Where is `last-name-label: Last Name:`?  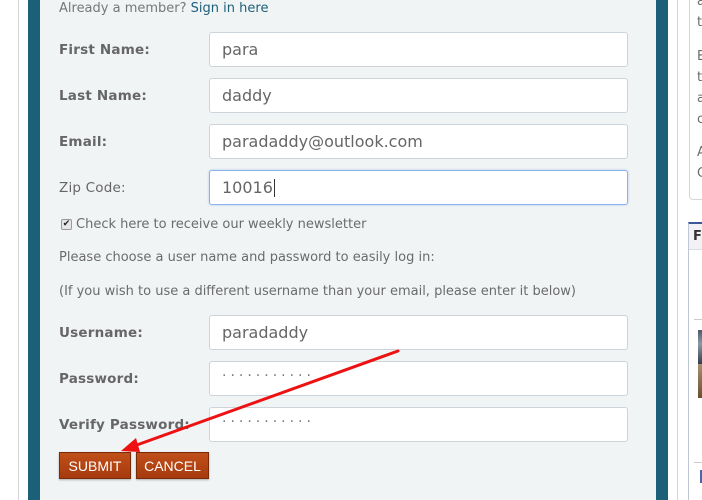
last-name-label: Last Name: is located at coordinates (103, 96).